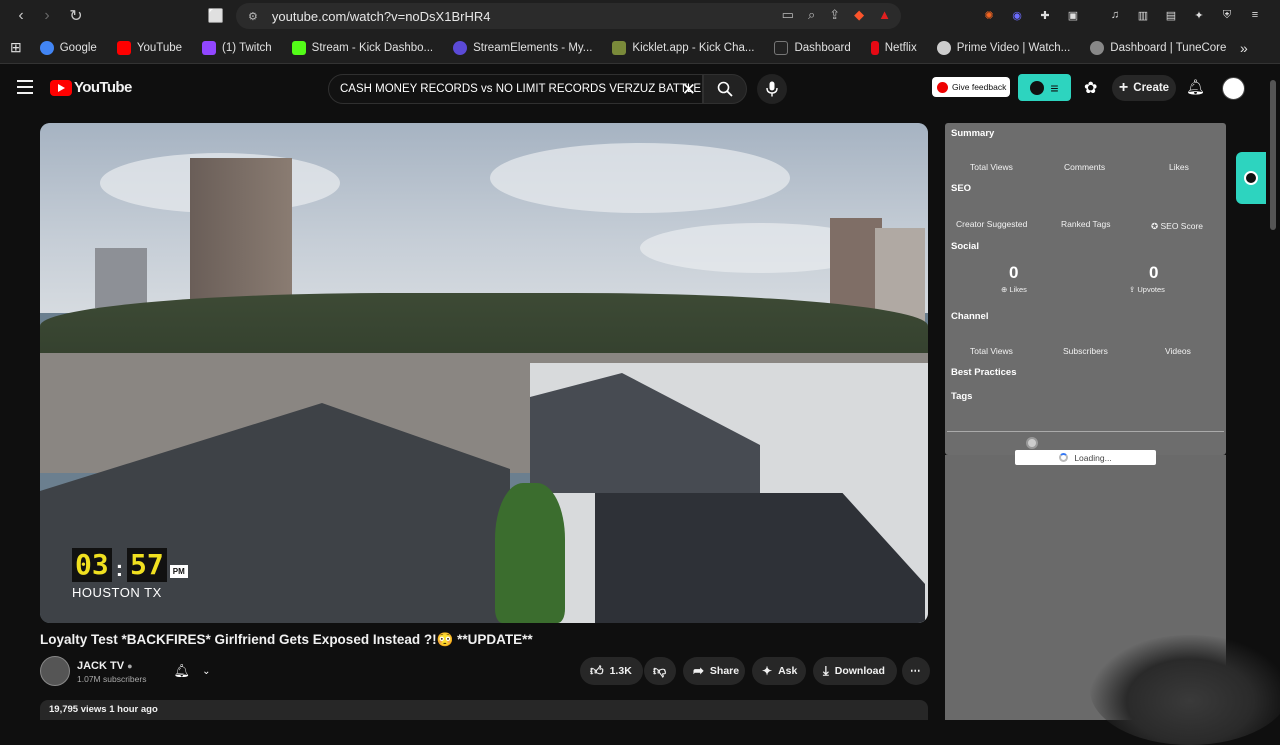 This screenshot has height=745, width=1280. What do you see at coordinates (1244, 48) in the screenshot?
I see `more-bookmarks-icon: »` at bounding box center [1244, 48].